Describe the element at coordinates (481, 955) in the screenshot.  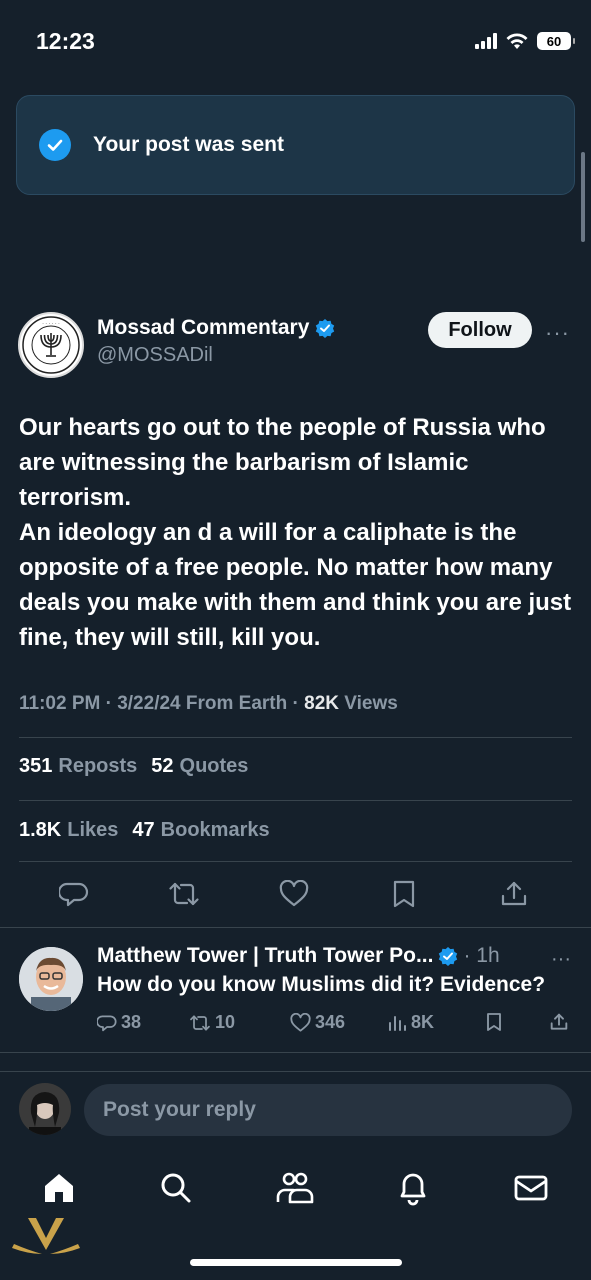
I see `reply-time: · 1h` at that location.